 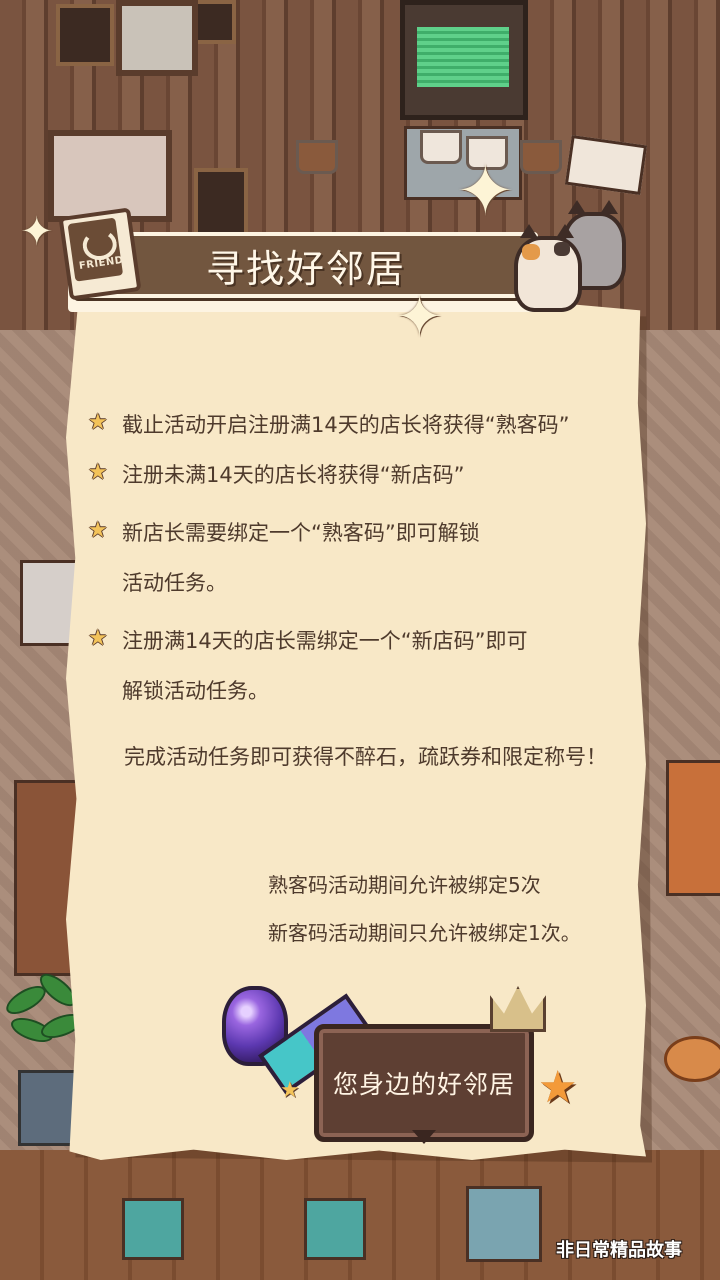 What do you see at coordinates (558, 1087) in the screenshot?
I see `orange-star-icon: ★` at bounding box center [558, 1087].